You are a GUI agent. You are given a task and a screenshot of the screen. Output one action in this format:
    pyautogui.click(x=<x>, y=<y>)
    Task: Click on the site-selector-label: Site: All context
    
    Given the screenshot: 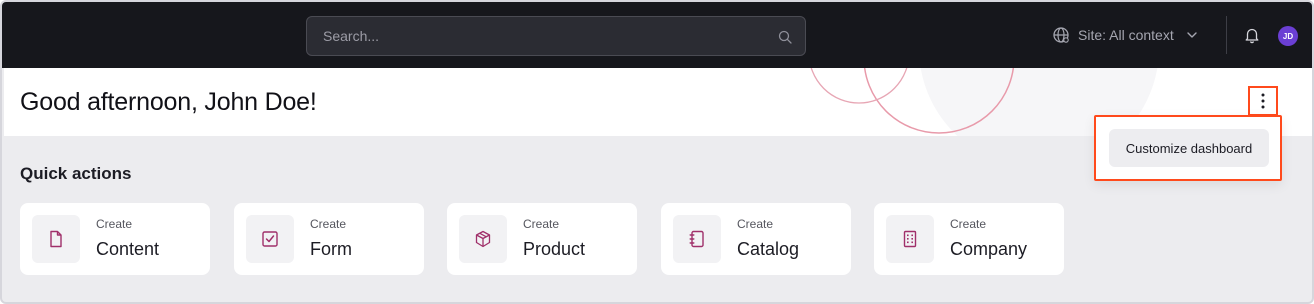 What is the action you would take?
    pyautogui.click(x=1126, y=35)
    